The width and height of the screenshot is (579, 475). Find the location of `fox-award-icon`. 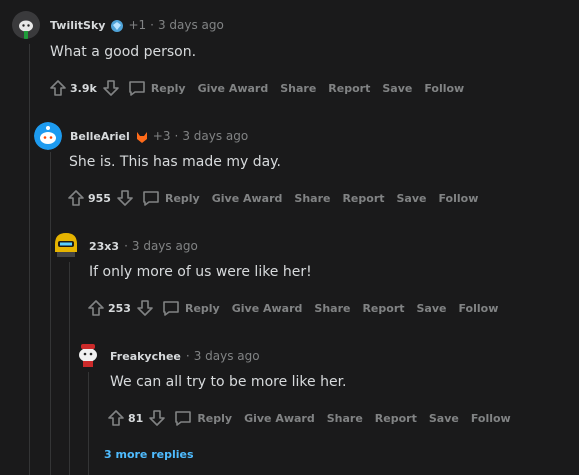

fox-award-icon is located at coordinates (142, 136).